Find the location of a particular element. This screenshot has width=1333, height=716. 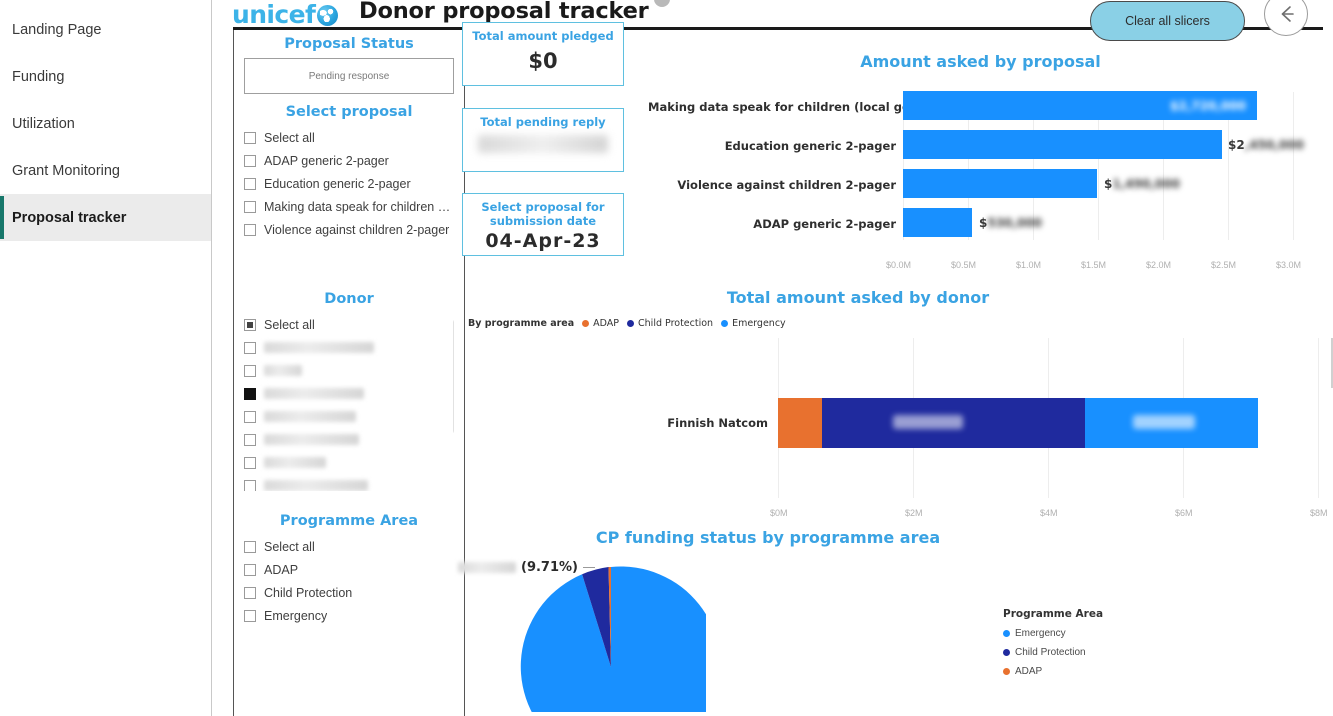

list-item-label: Violence against children 2-pager is located at coordinates (357, 229).